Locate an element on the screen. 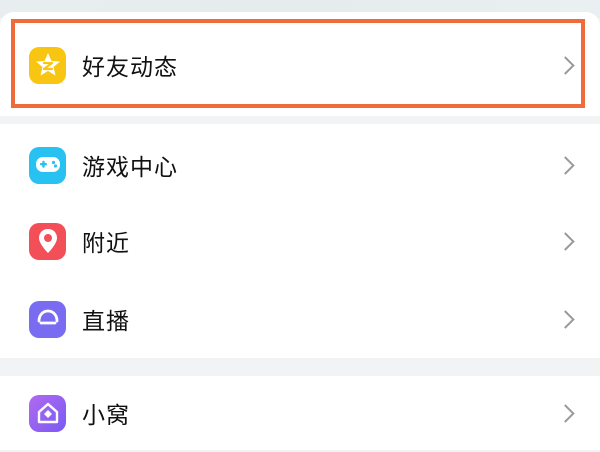 The image size is (600, 452). gamepad-icon is located at coordinates (47, 165).